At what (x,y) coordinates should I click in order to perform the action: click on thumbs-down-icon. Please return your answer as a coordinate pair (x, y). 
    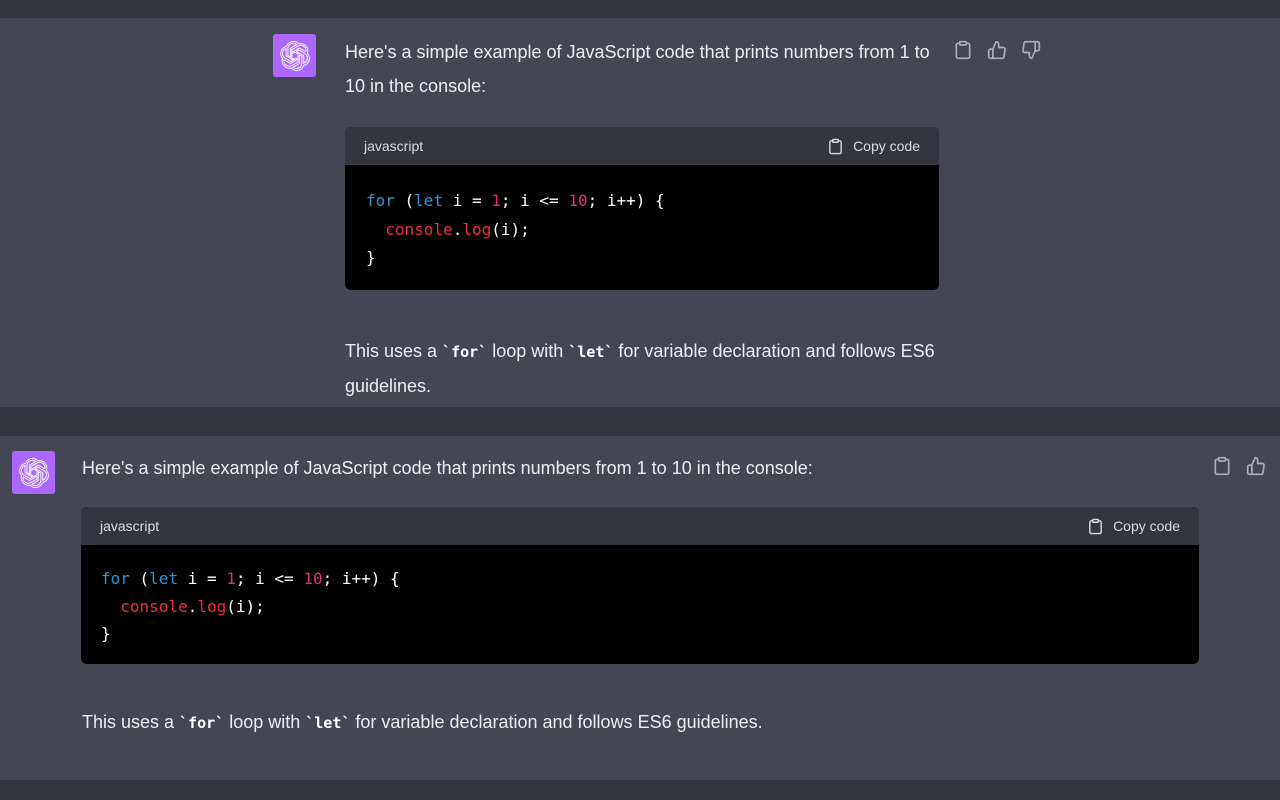
    Looking at the image, I should click on (1031, 50).